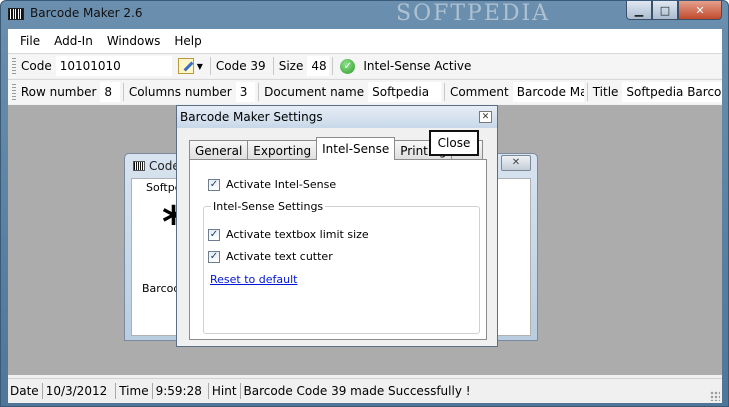 The height and width of the screenshot is (407, 729). I want to click on barcode-app-icon, so click(16, 14).